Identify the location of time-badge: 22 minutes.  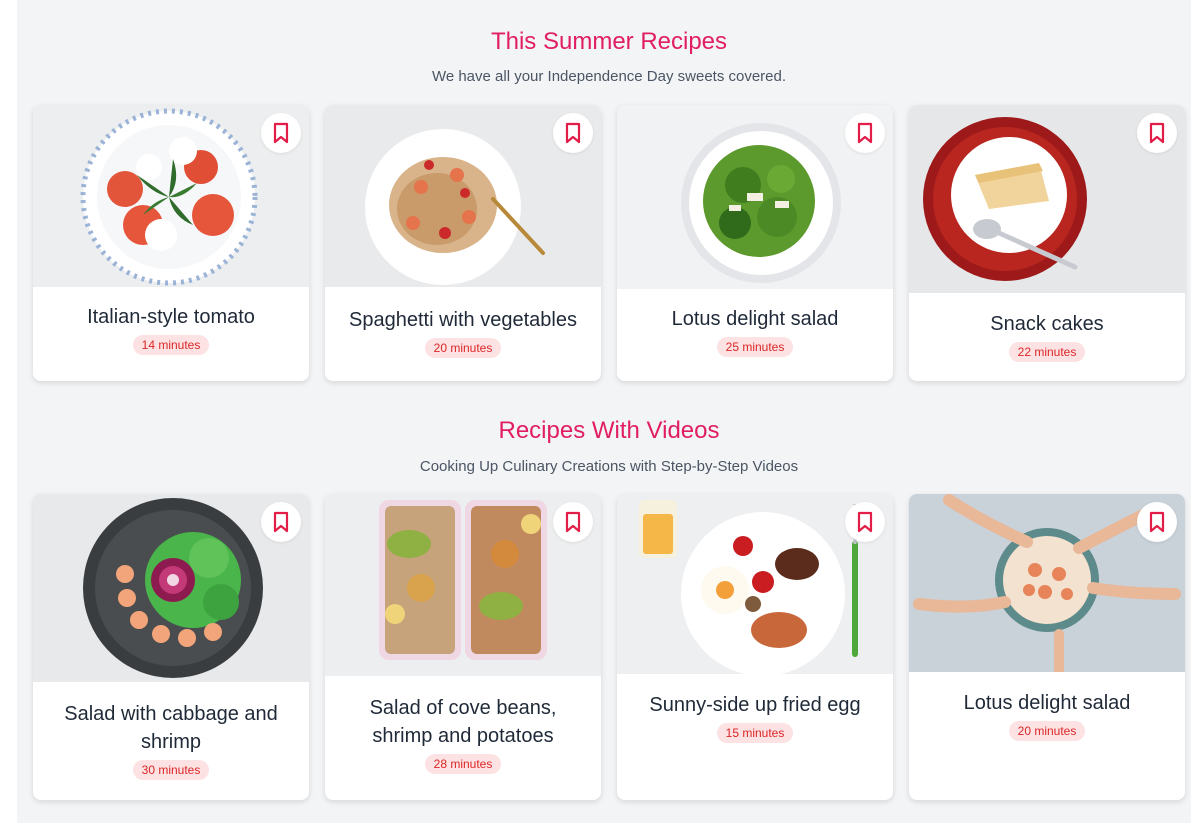
(1047, 352).